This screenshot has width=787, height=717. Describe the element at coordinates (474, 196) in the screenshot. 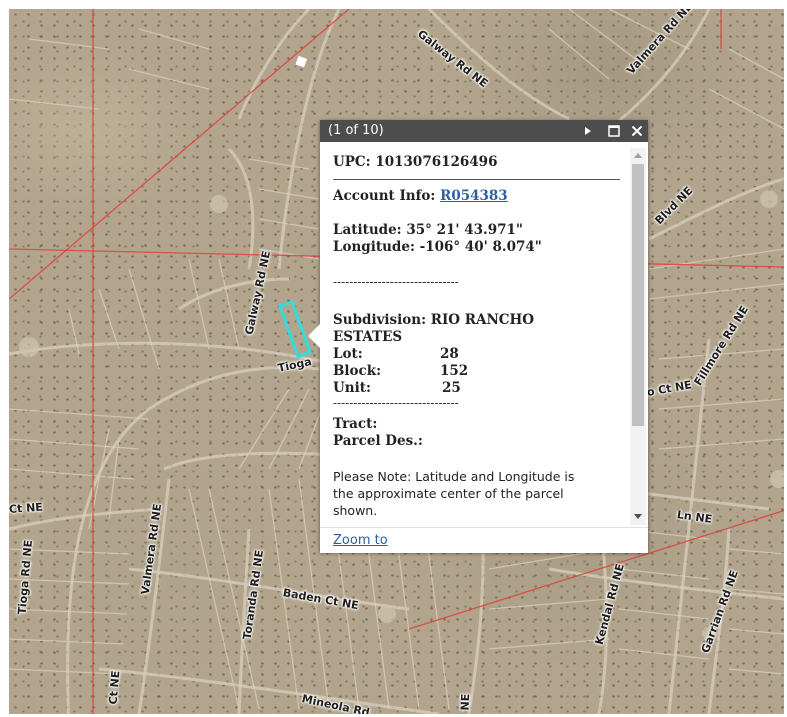

I see `account-link: R054383` at that location.